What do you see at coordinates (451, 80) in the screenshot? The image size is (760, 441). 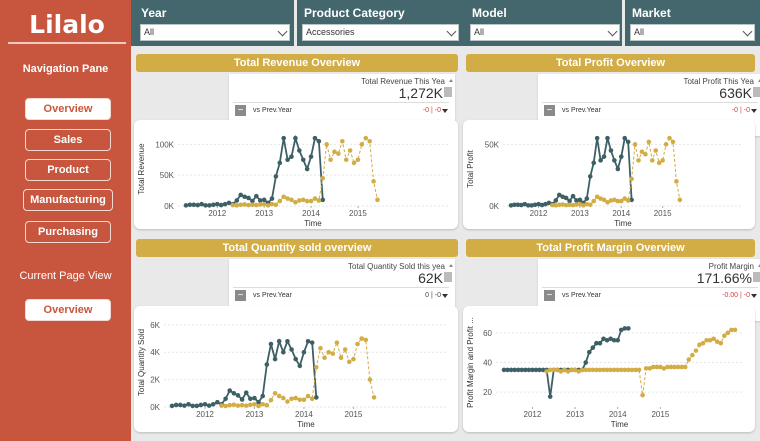 I see `scroll-up-icon` at bounding box center [451, 80].